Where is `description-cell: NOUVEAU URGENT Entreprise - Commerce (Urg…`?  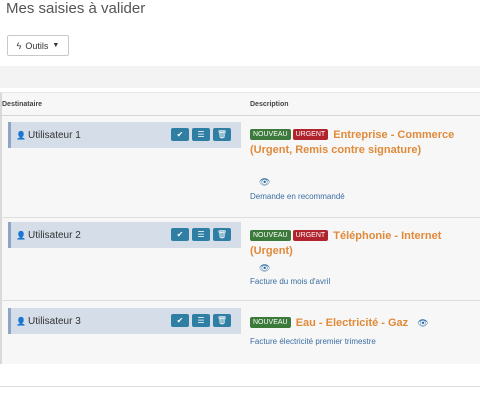
description-cell: NOUVEAU URGENT Entreprise - Commerce (Urg… is located at coordinates (362, 143).